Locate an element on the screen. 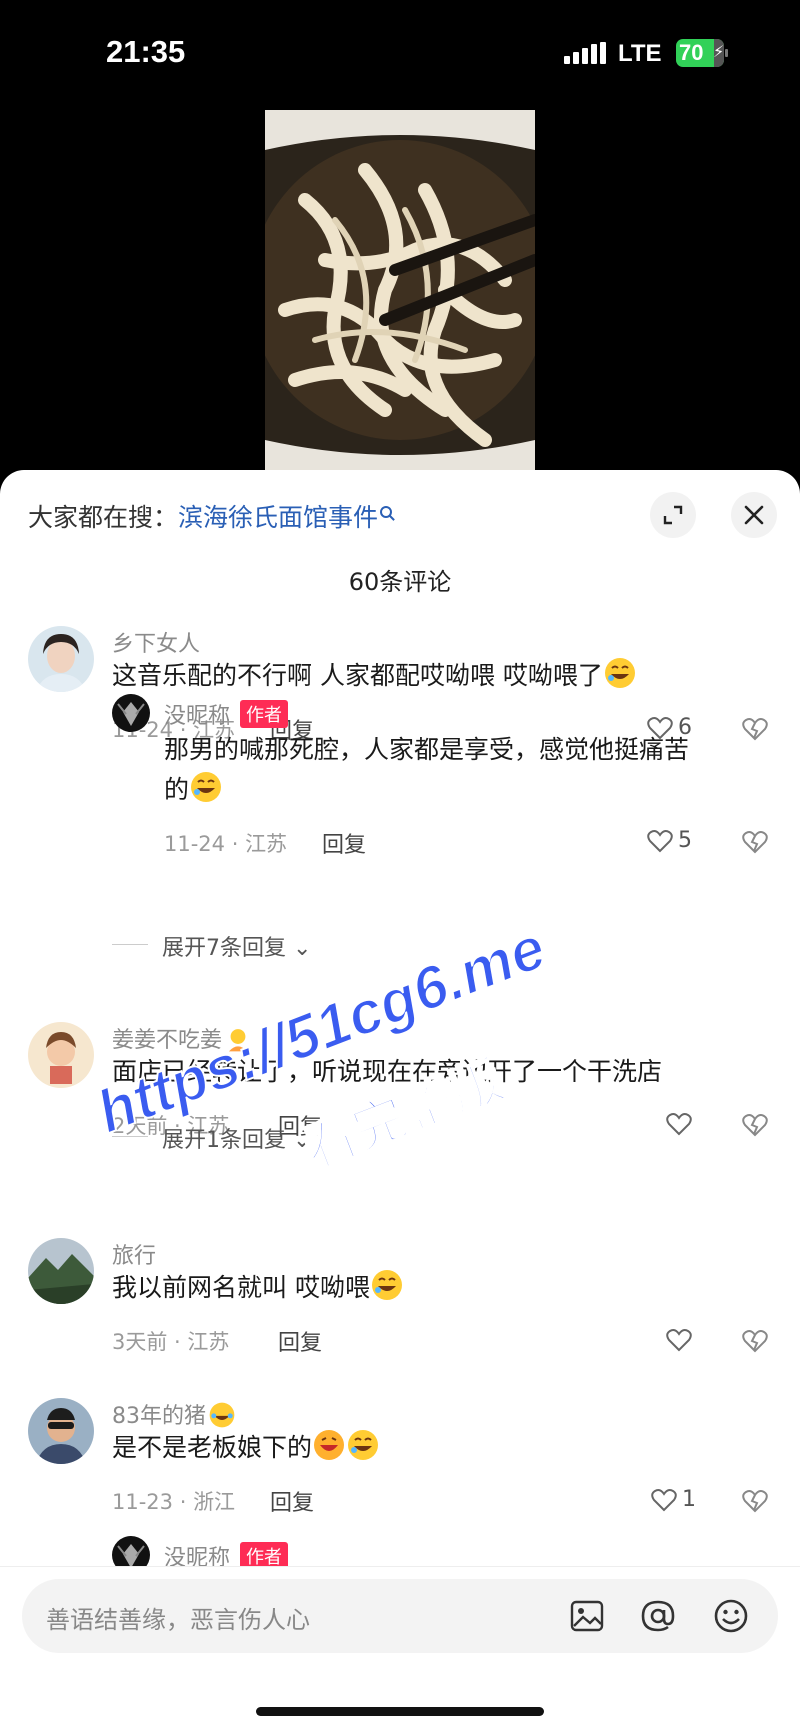 Image resolution: width=800 pixels, height=1736 pixels. comment-input-bar: 善语结善缘，恶言伤人心 is located at coordinates (400, 1651).